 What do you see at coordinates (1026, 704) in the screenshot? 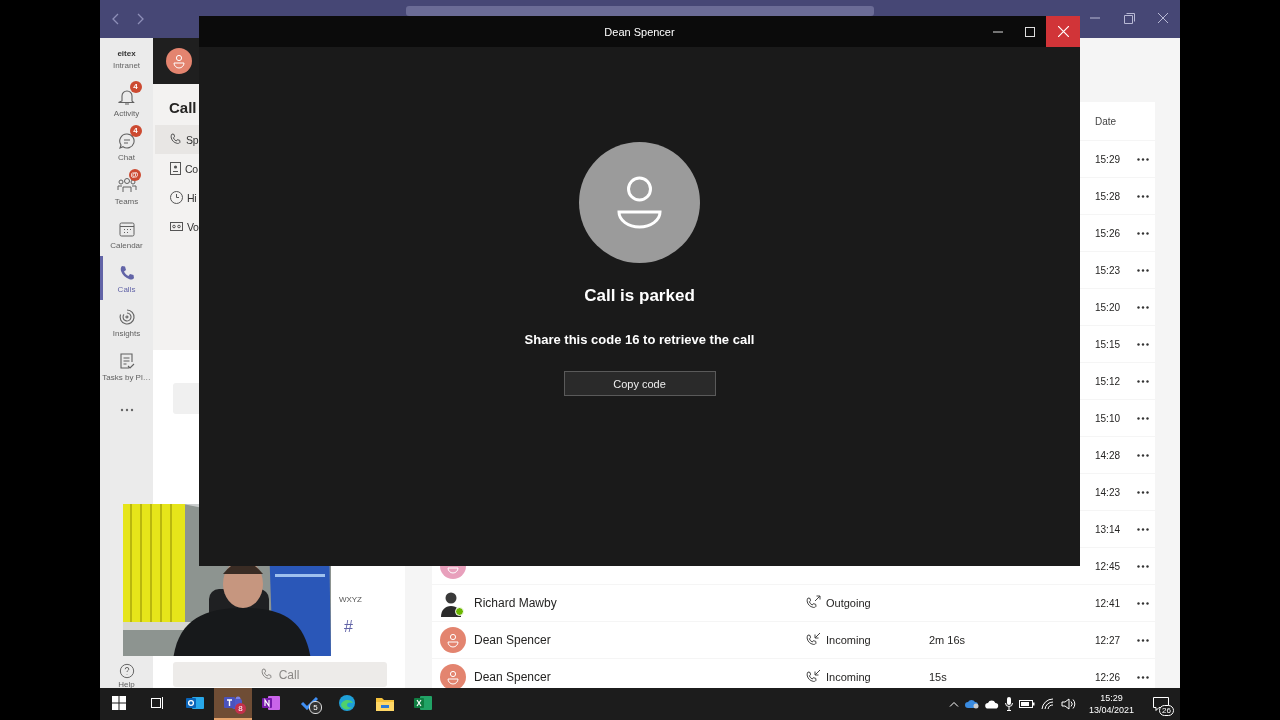
I see `battery-icon` at bounding box center [1026, 704].